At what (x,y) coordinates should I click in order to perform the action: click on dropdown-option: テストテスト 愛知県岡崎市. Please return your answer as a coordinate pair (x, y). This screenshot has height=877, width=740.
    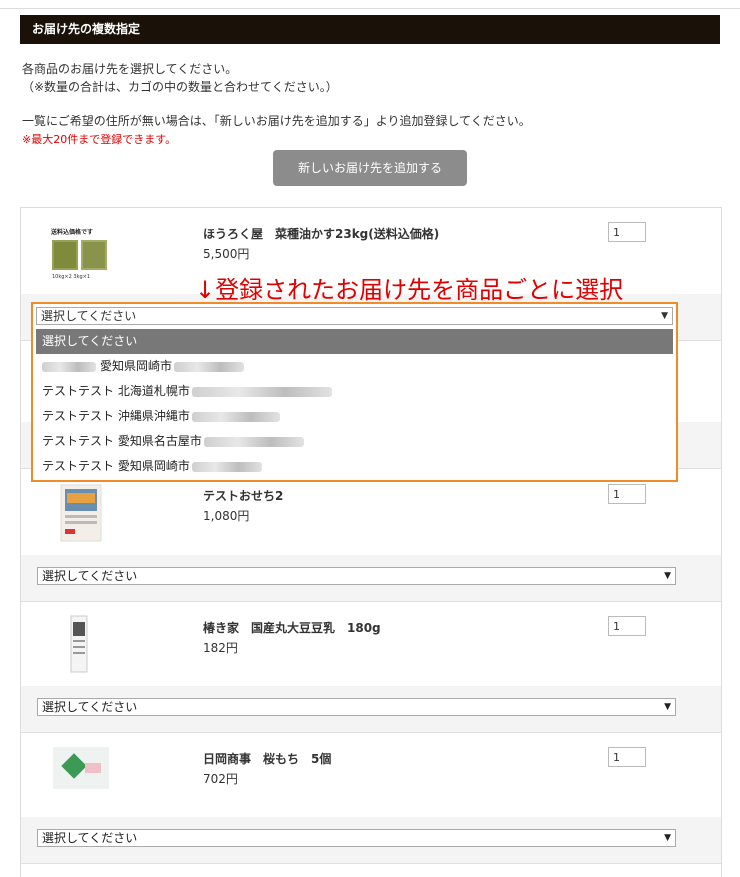
    Looking at the image, I should click on (354, 466).